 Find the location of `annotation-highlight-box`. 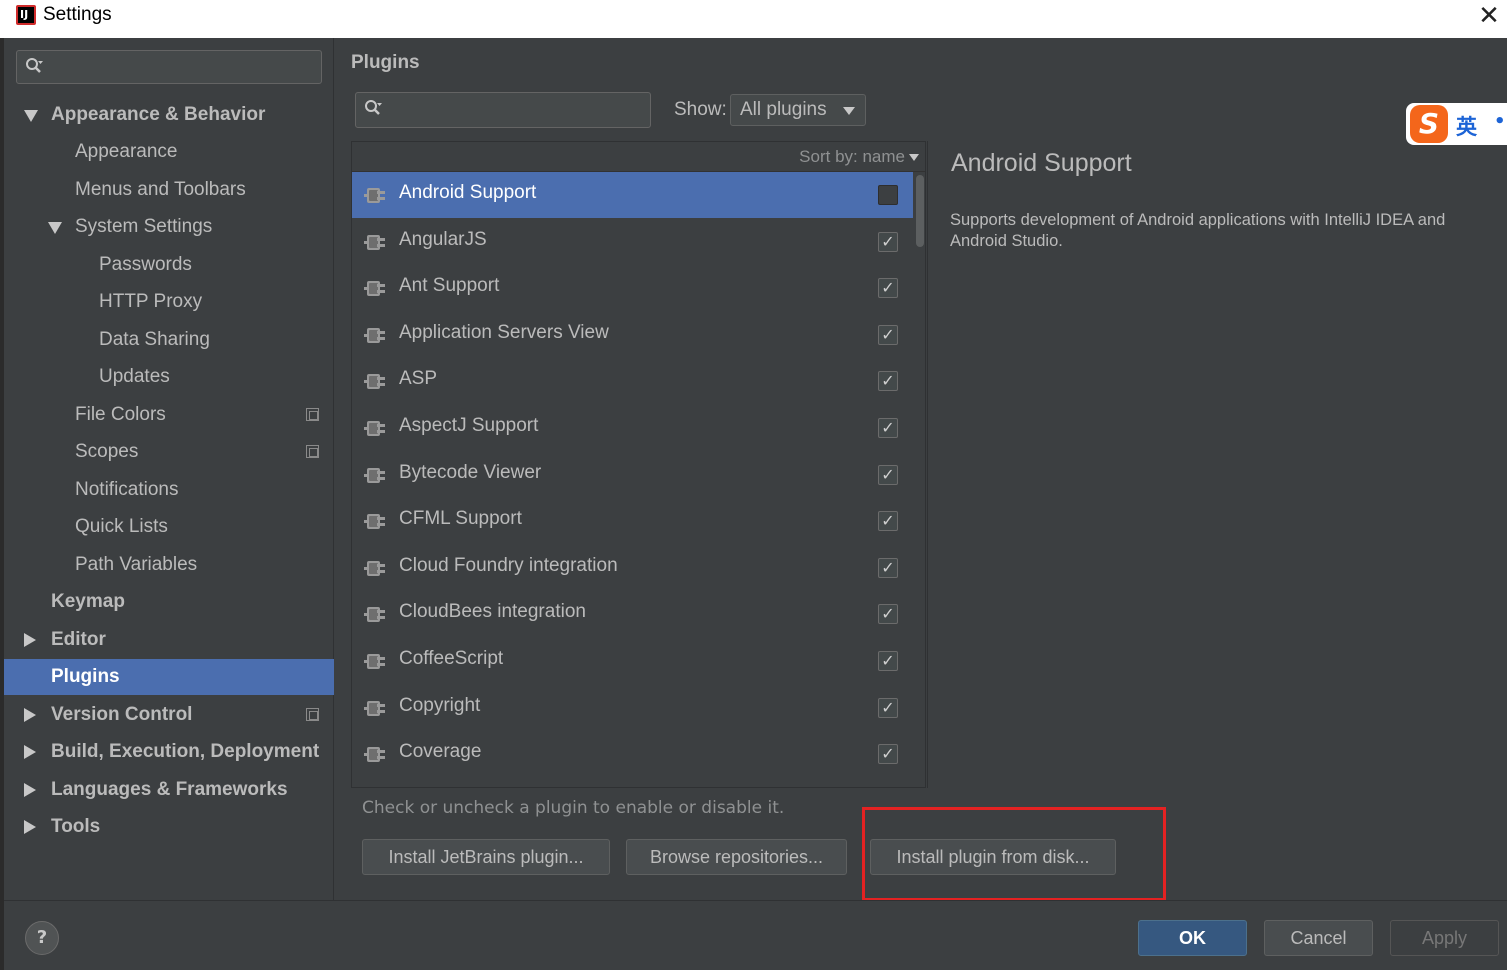

annotation-highlight-box is located at coordinates (1014, 854).